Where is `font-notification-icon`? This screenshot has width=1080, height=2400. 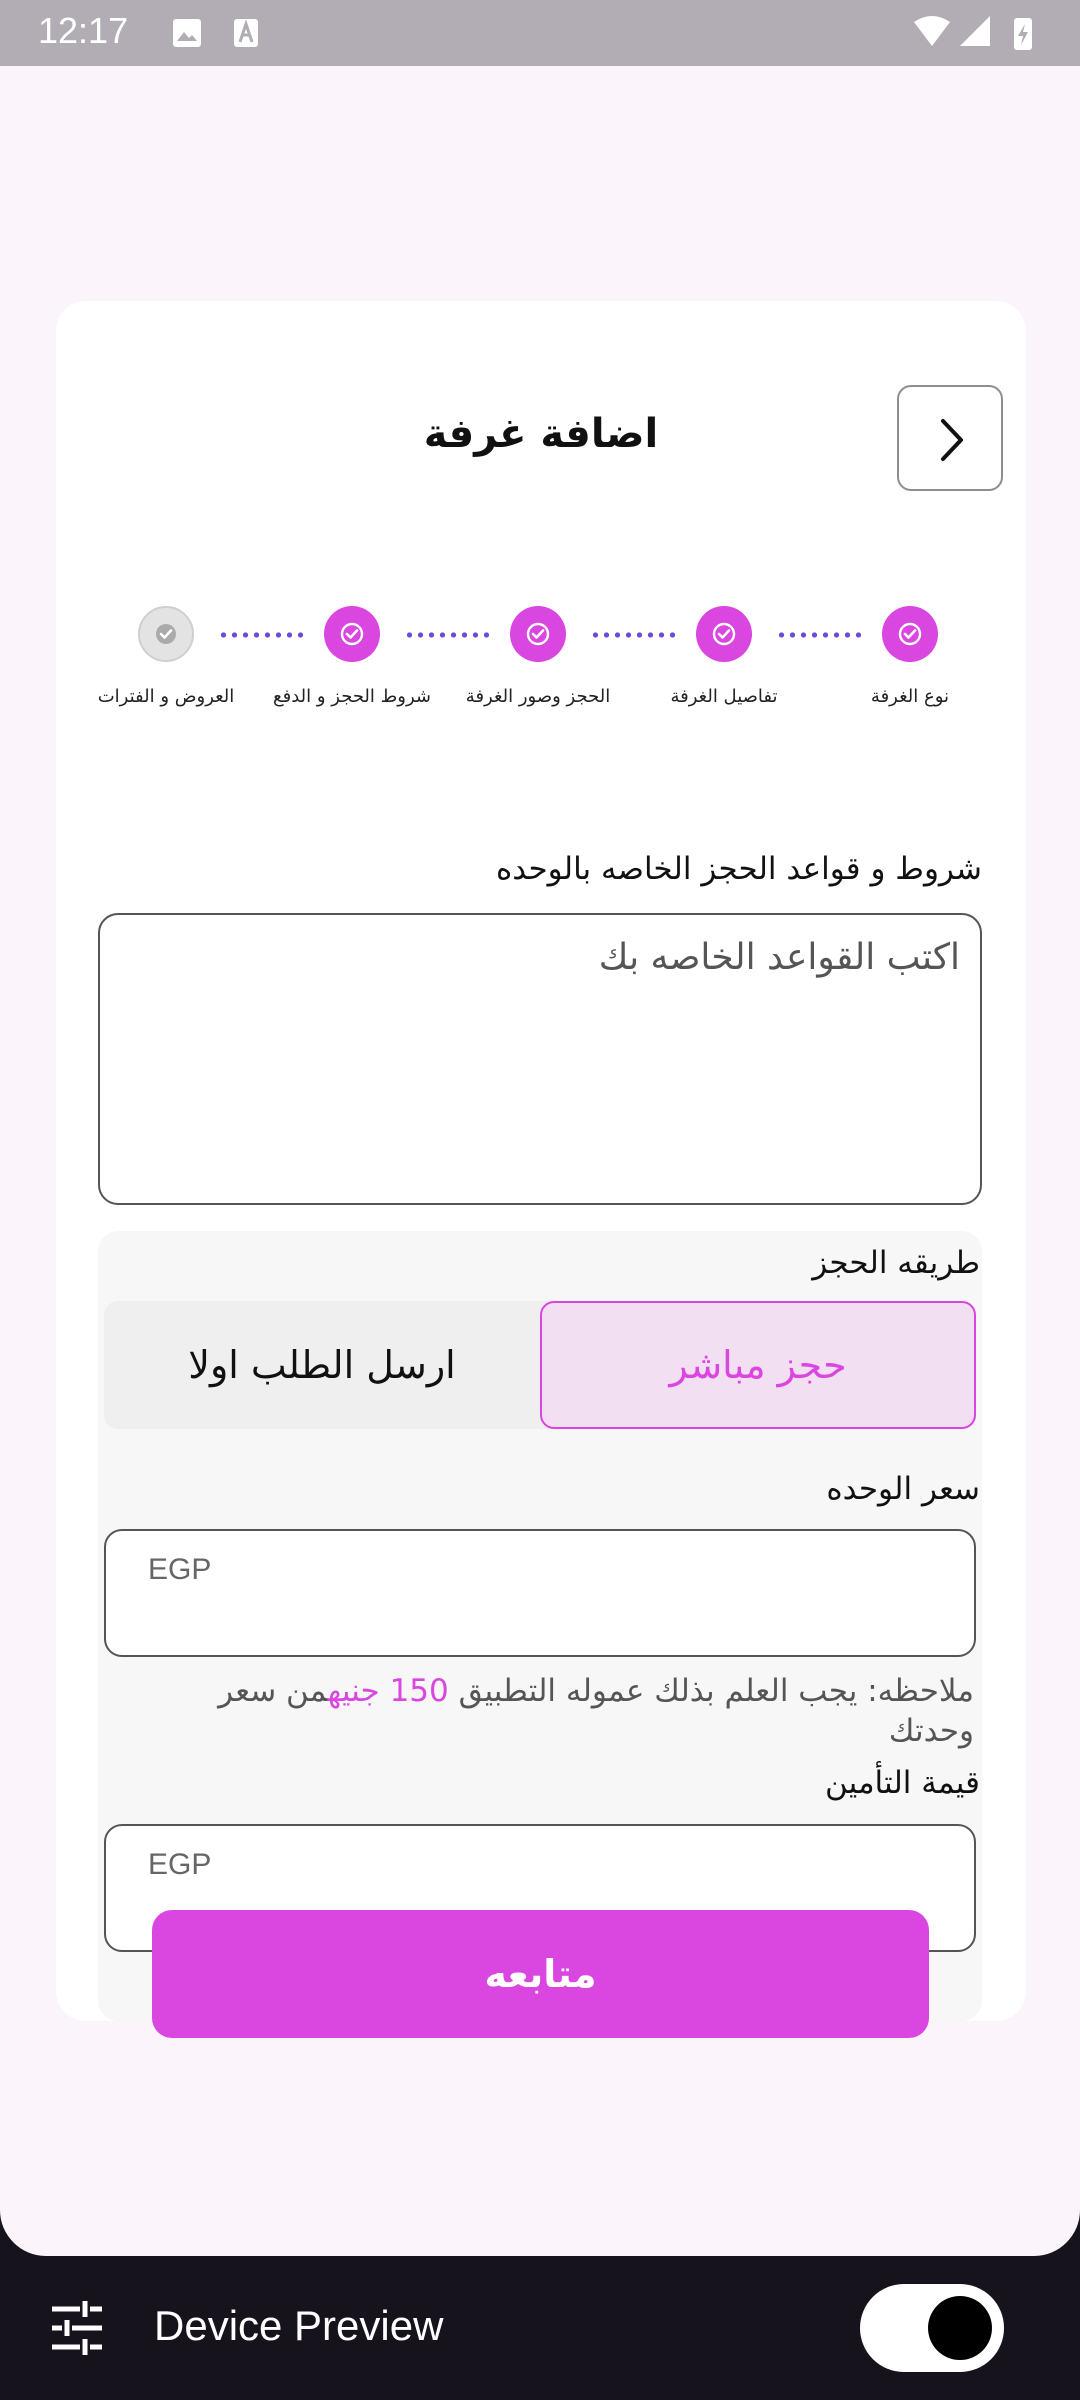
font-notification-icon is located at coordinates (246, 33).